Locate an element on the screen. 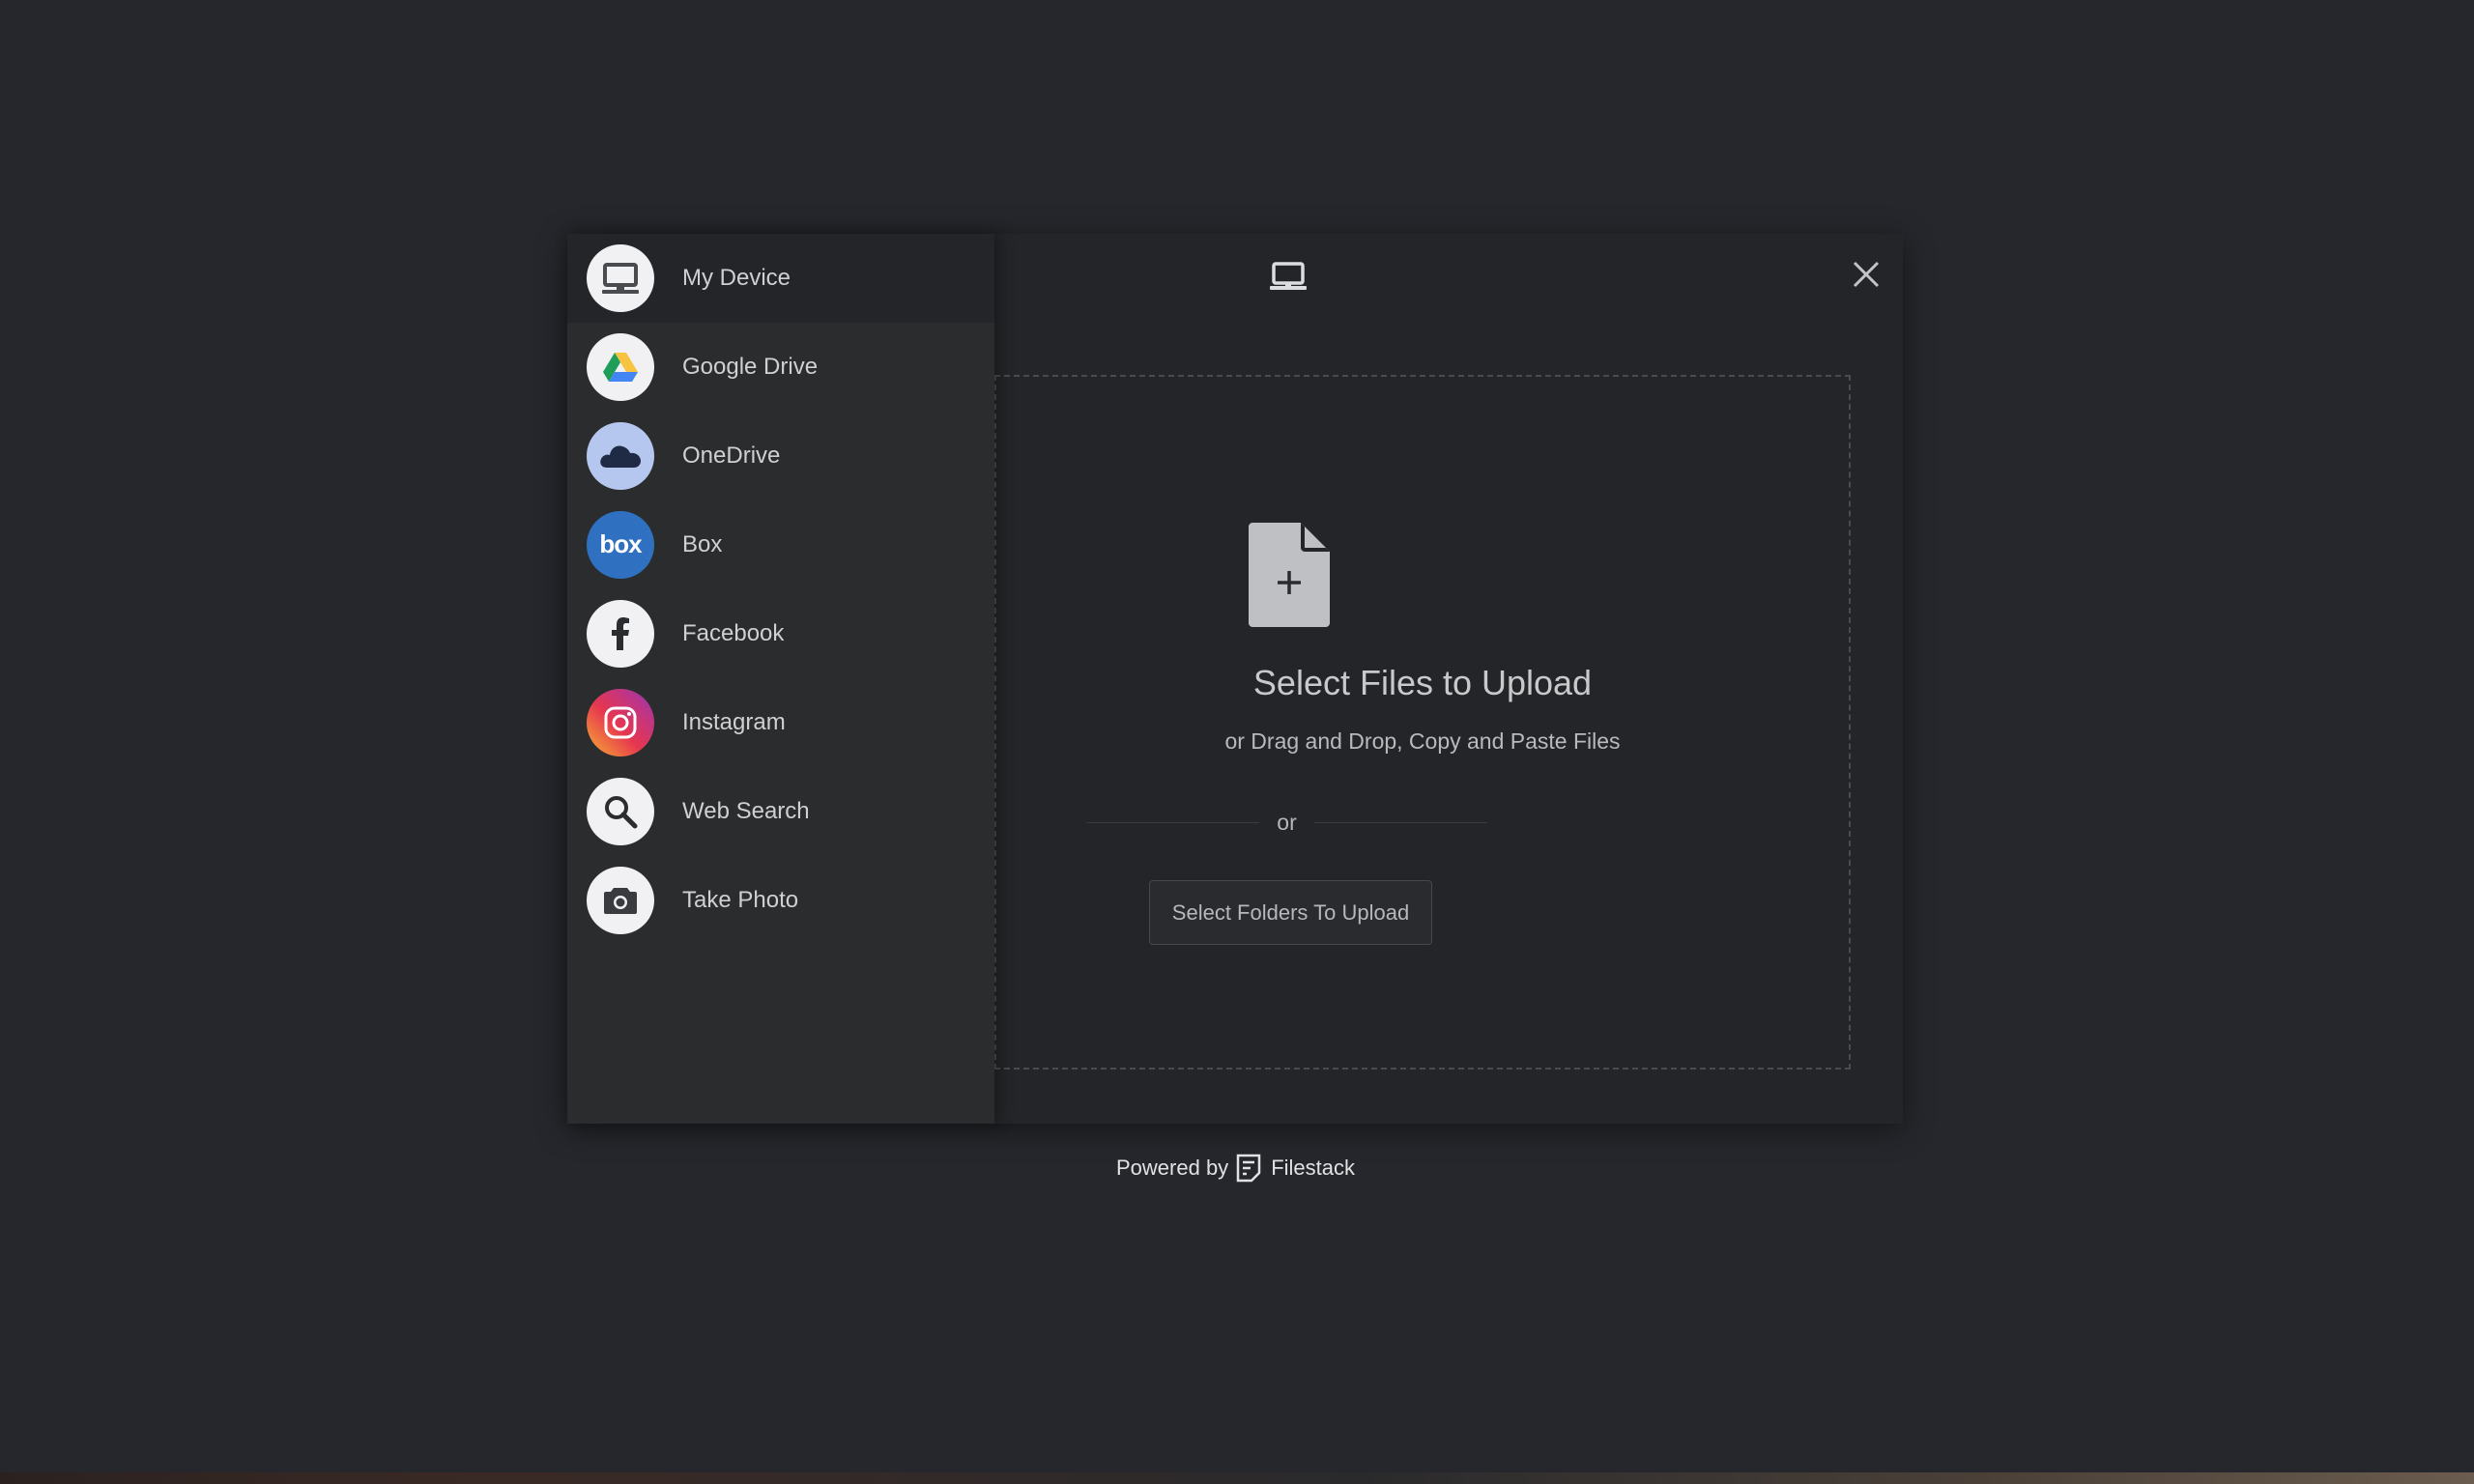 The width and height of the screenshot is (2474, 1484). close-icon is located at coordinates (1867, 277).